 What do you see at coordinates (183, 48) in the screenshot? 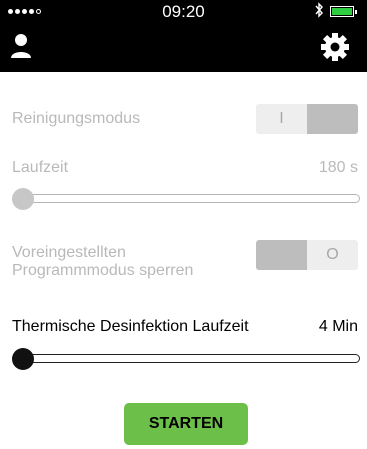
I see `nav-bar` at bounding box center [183, 48].